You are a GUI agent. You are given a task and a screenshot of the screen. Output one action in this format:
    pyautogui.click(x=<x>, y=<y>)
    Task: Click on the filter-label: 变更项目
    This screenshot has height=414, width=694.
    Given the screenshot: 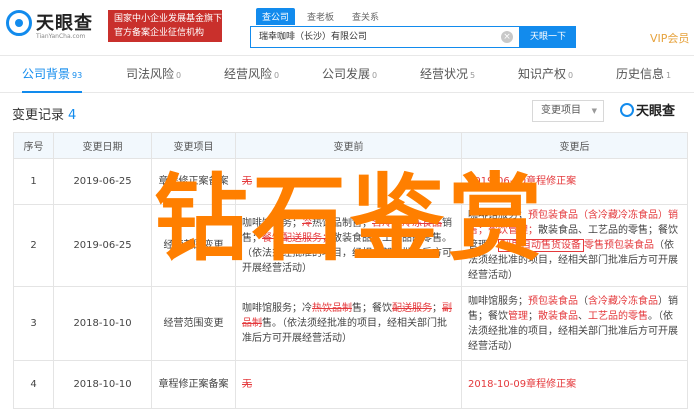 What is the action you would take?
    pyautogui.click(x=561, y=110)
    